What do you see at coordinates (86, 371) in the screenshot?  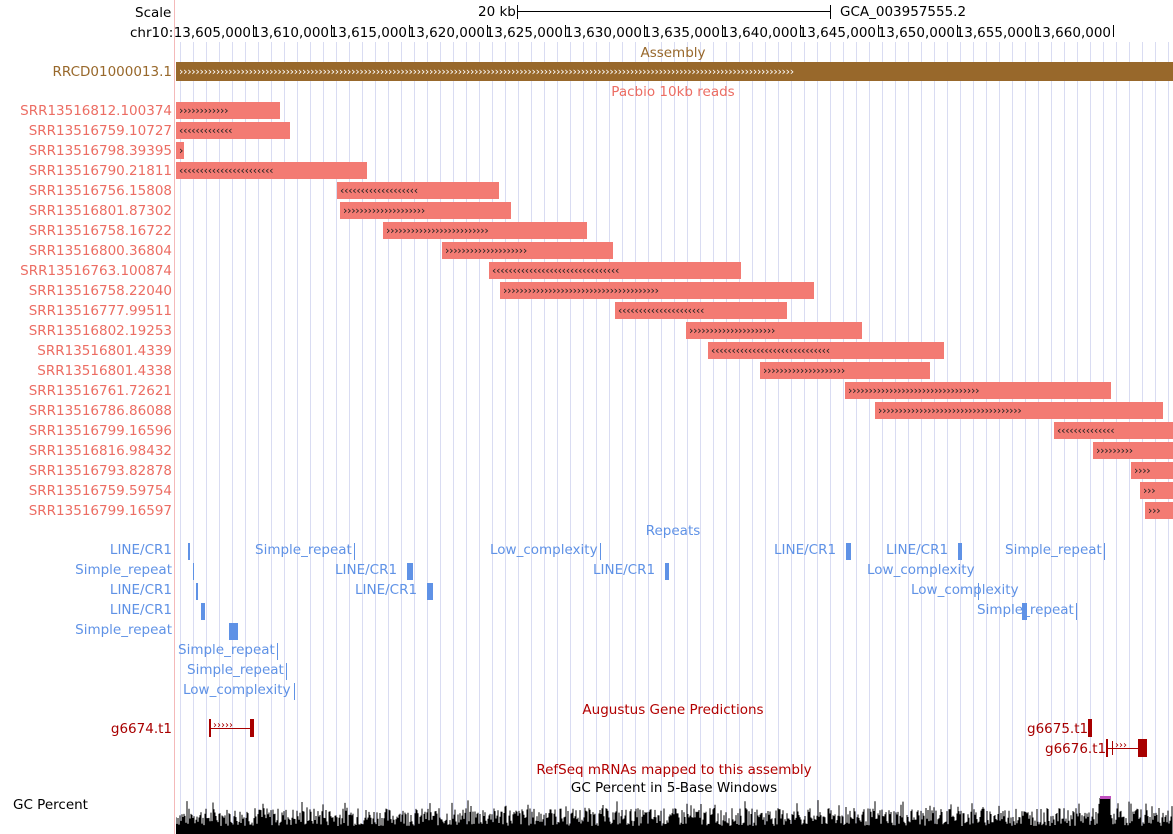 I see `read-label: SRR13516801.4338` at bounding box center [86, 371].